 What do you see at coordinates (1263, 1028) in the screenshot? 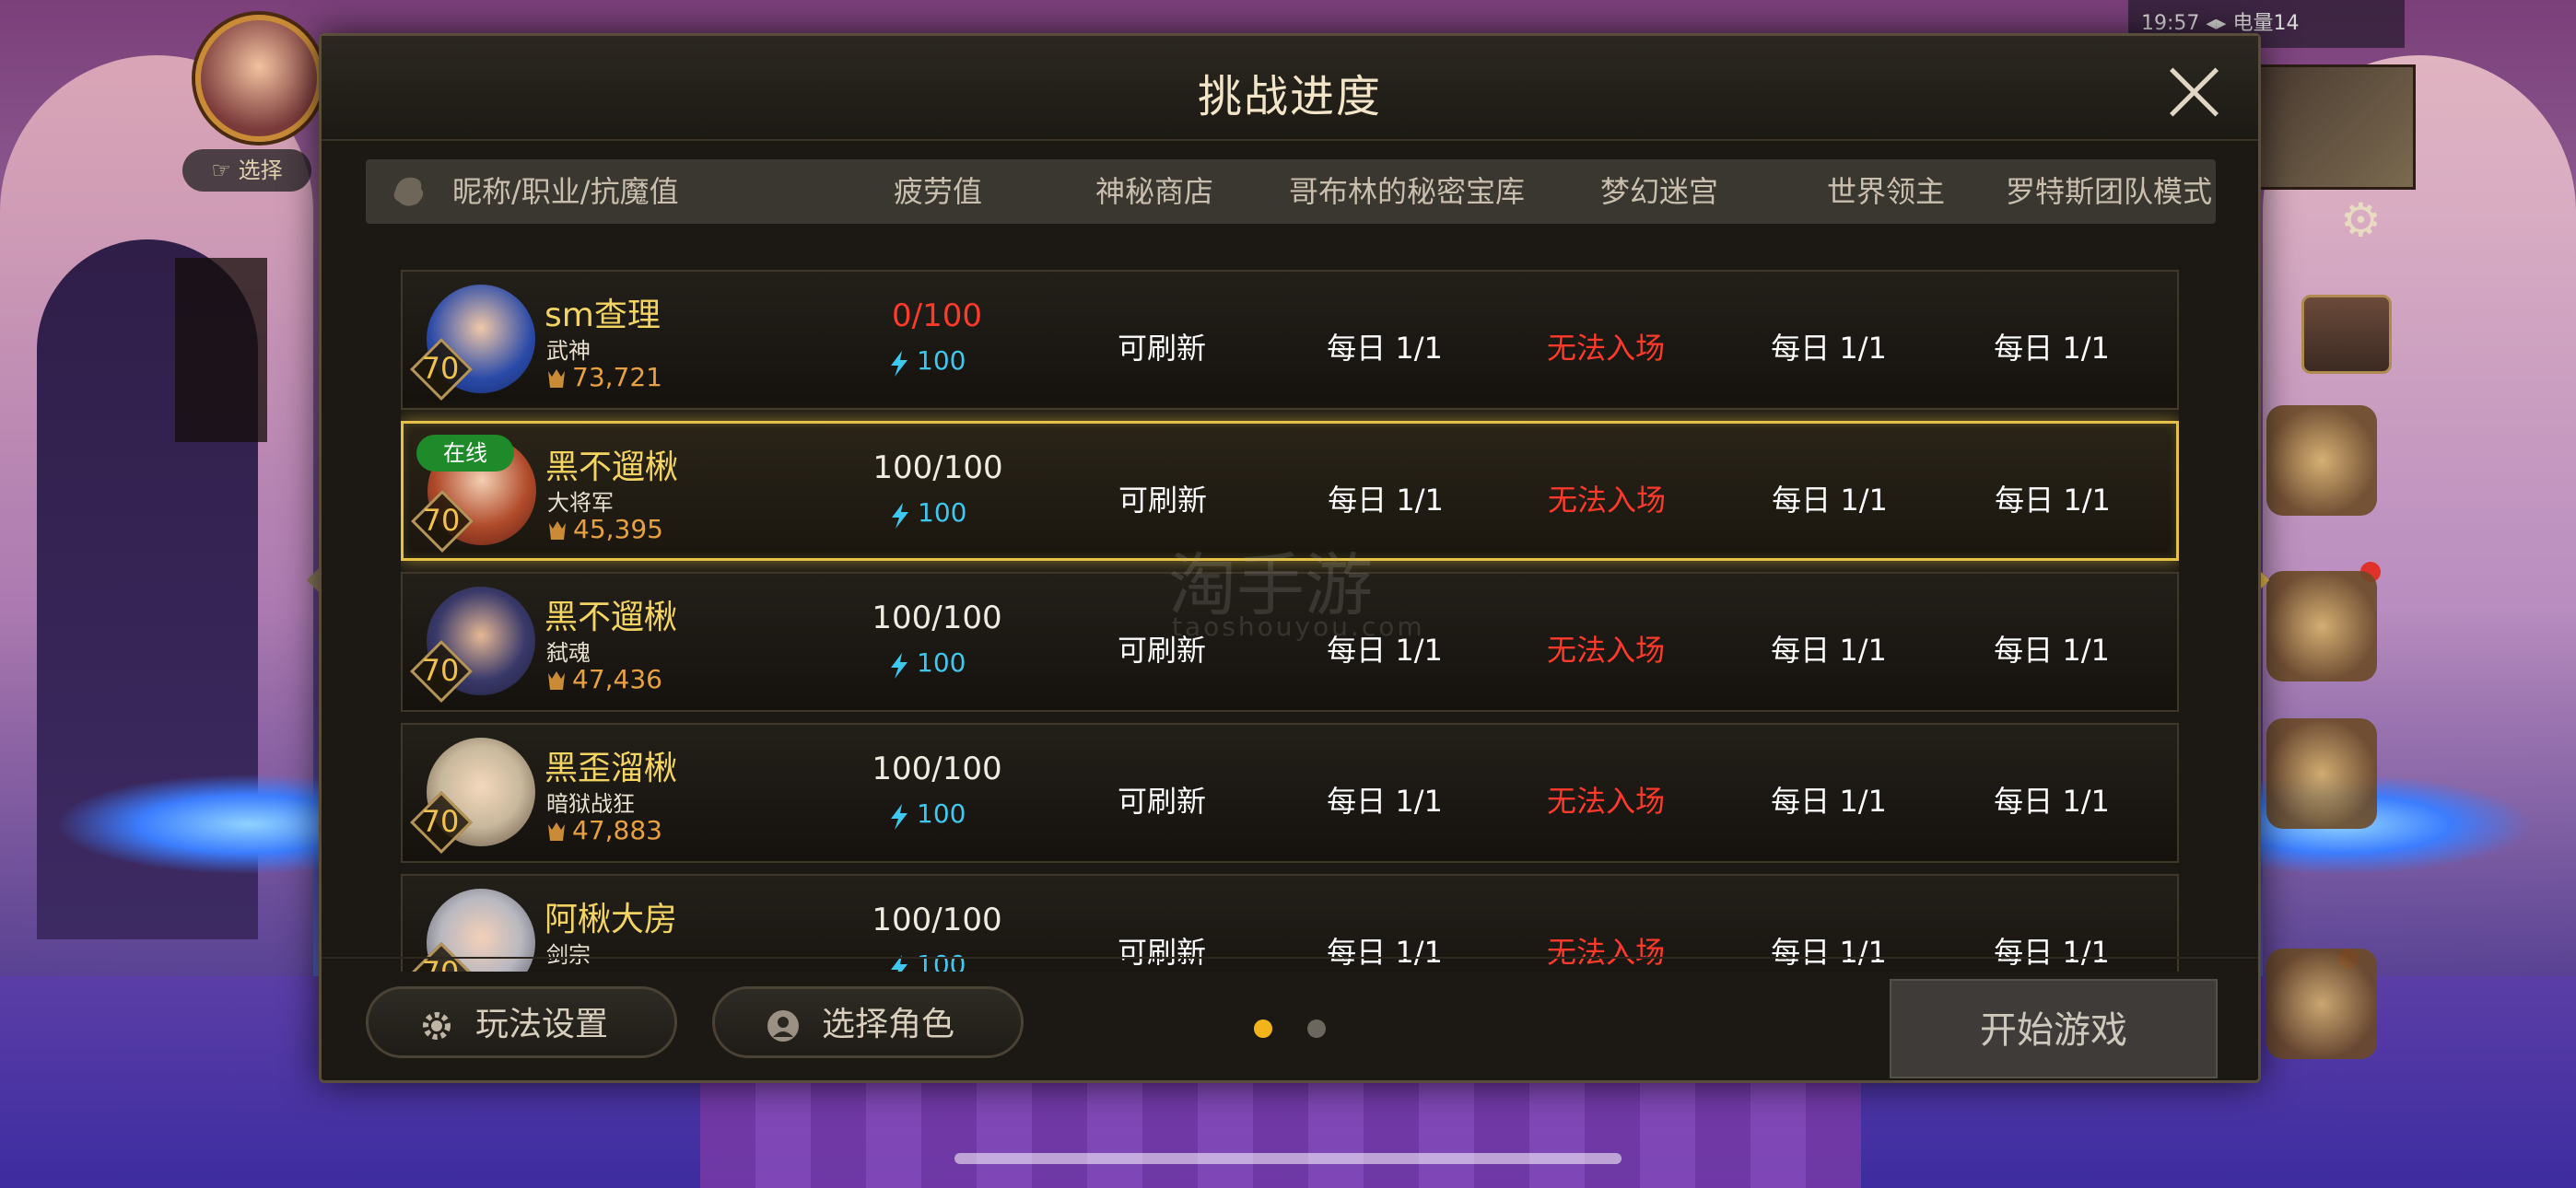
I see `page-dot-active` at bounding box center [1263, 1028].